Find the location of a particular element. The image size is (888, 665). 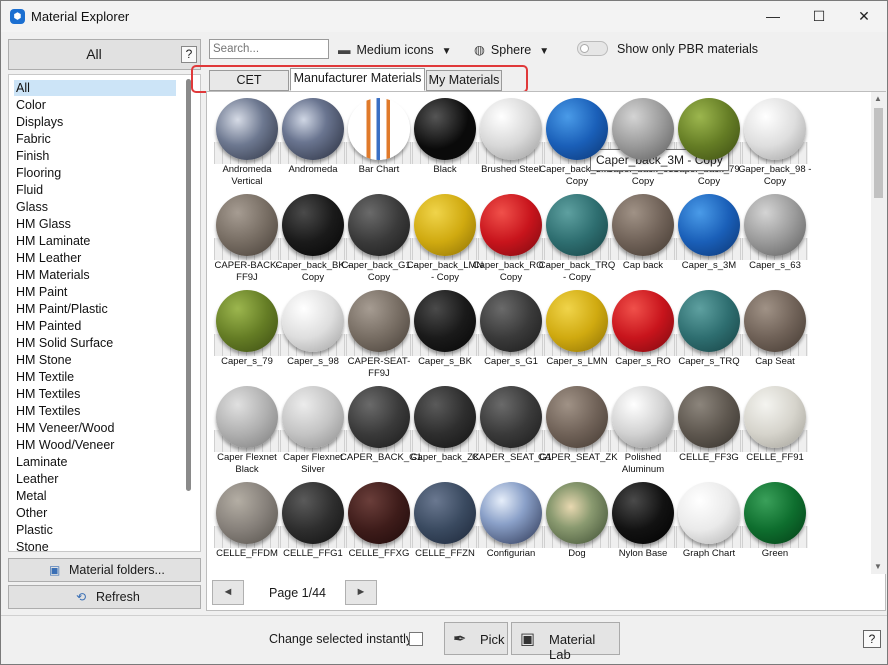

folder-icon: ▣ is located at coordinates (55, 570).